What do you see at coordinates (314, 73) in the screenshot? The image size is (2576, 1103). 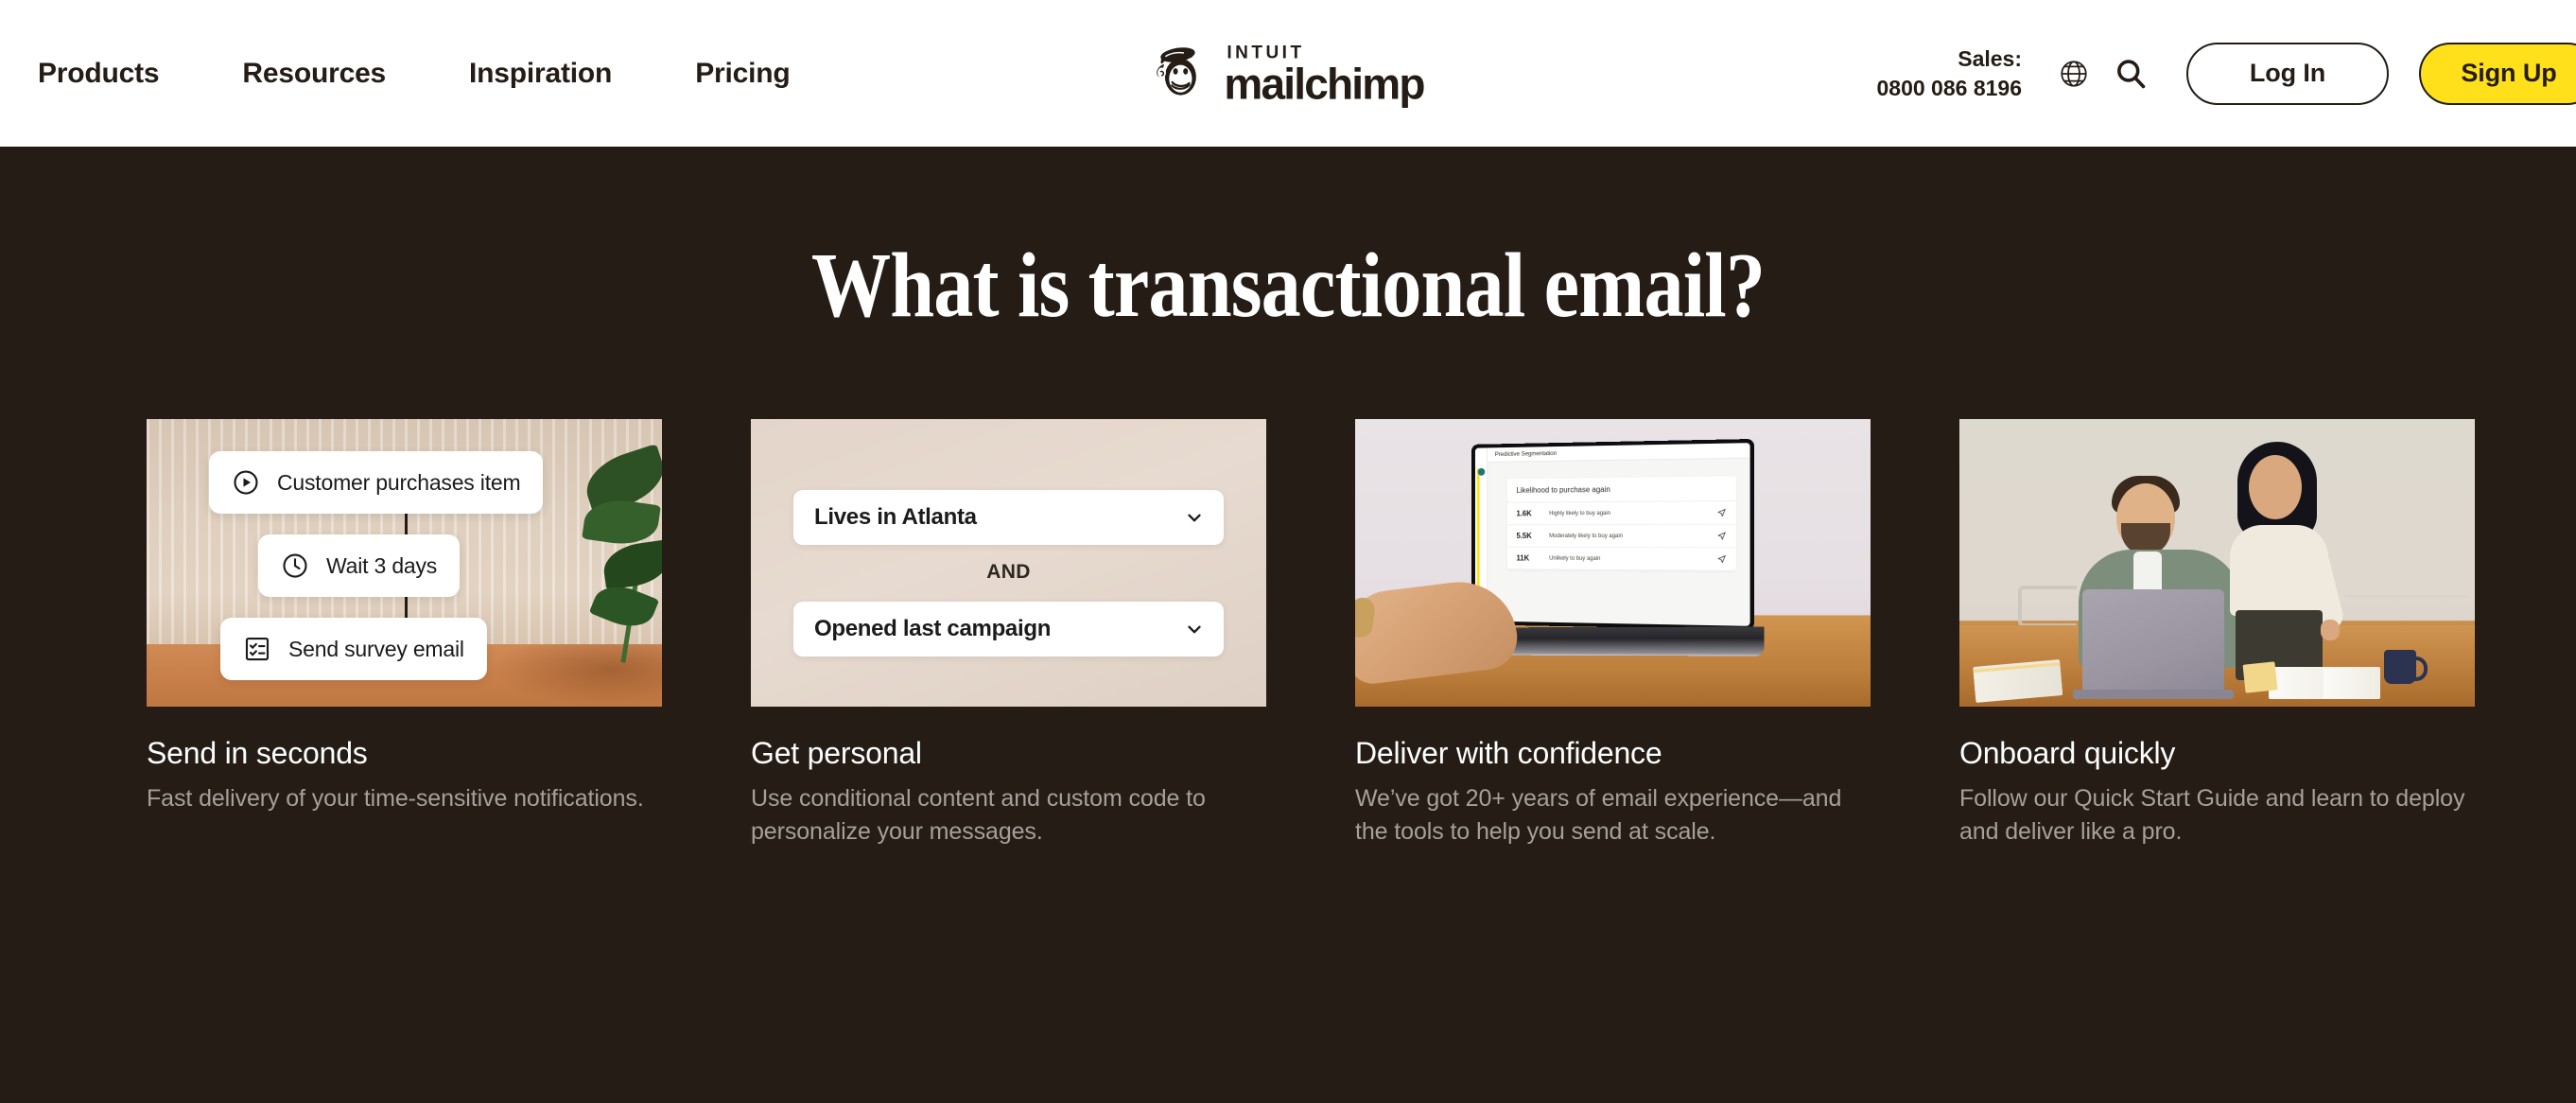 I see `nav-item-resources: Resources` at bounding box center [314, 73].